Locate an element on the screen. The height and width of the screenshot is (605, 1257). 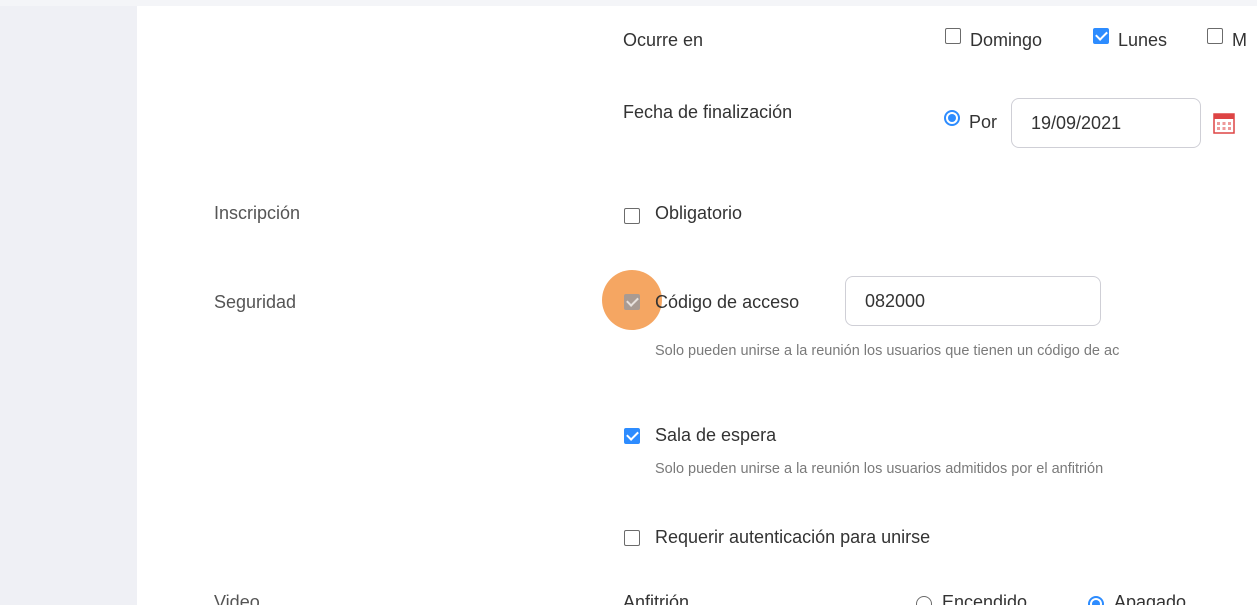
security-label: Seguridad is located at coordinates (255, 302).